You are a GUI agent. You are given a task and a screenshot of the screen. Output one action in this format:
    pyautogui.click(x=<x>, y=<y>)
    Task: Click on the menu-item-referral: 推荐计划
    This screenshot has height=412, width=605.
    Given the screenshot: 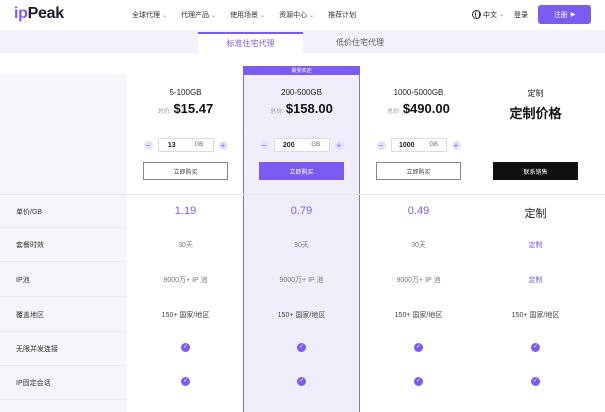 What is the action you would take?
    pyautogui.click(x=342, y=15)
    